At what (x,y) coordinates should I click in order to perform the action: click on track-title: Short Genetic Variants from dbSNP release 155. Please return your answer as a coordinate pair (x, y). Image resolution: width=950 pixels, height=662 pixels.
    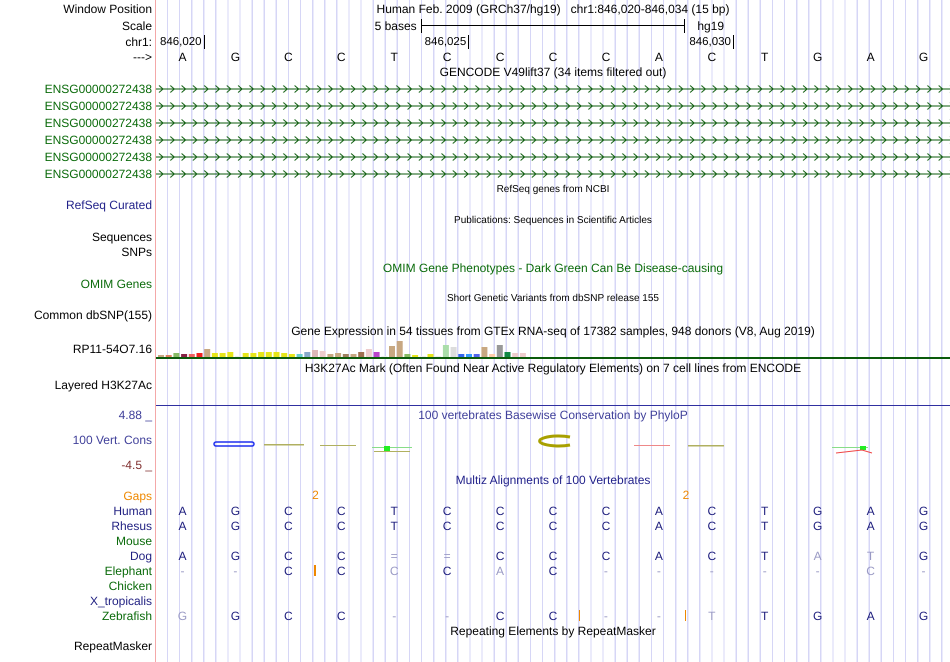
    Looking at the image, I should click on (553, 299).